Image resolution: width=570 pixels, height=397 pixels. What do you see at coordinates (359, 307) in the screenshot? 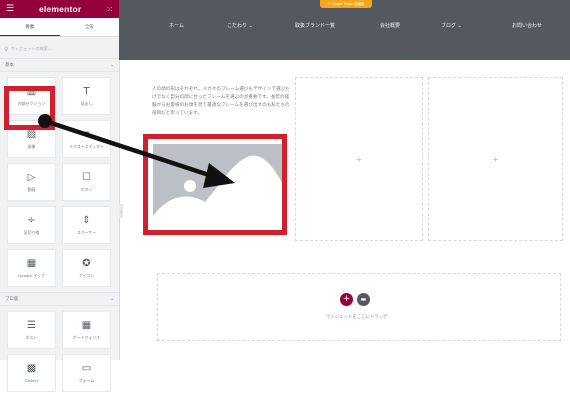
I see `add-section-dropzone` at bounding box center [359, 307].